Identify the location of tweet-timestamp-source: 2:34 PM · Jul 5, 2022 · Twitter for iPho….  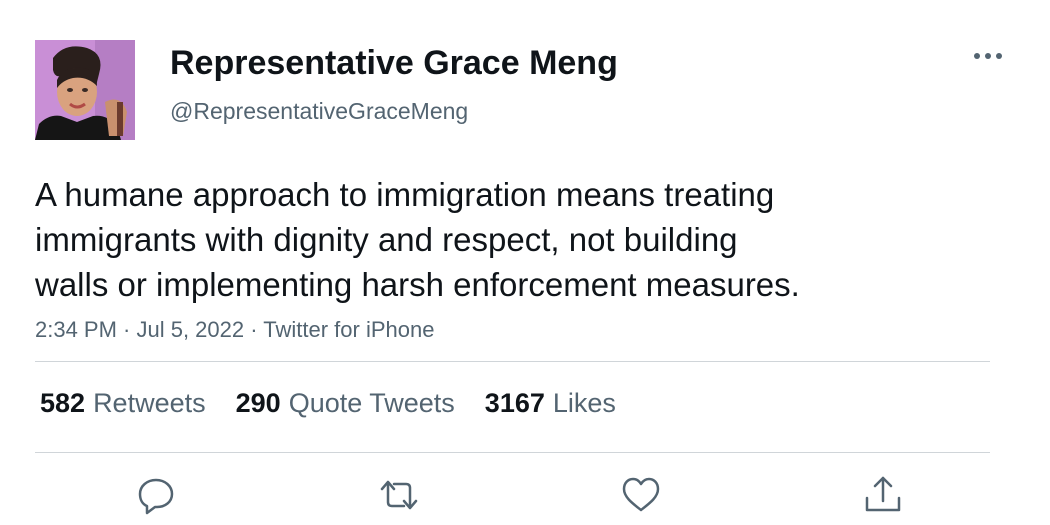
(234, 330).